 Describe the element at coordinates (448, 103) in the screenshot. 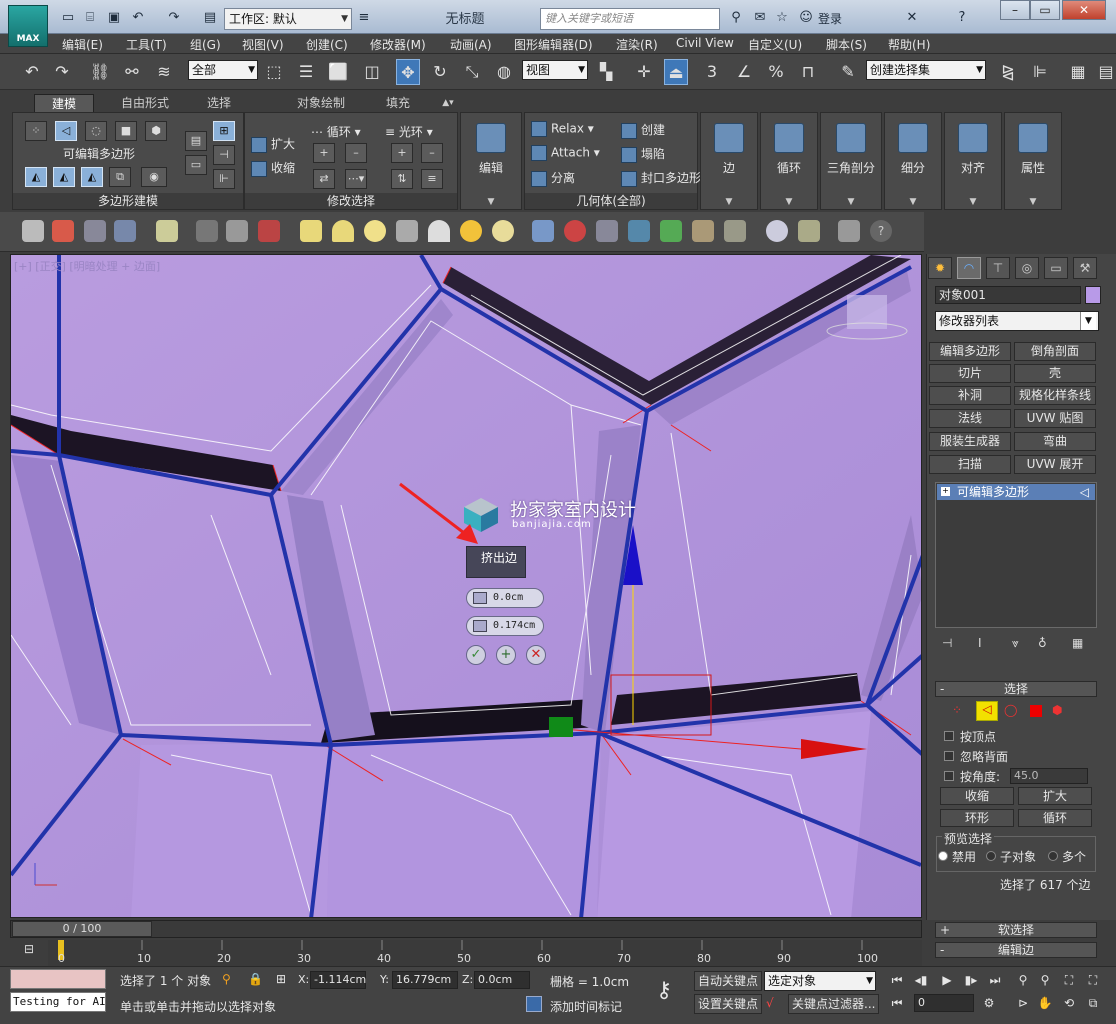

I see `ribbon-options-icon: ▲▾` at that location.